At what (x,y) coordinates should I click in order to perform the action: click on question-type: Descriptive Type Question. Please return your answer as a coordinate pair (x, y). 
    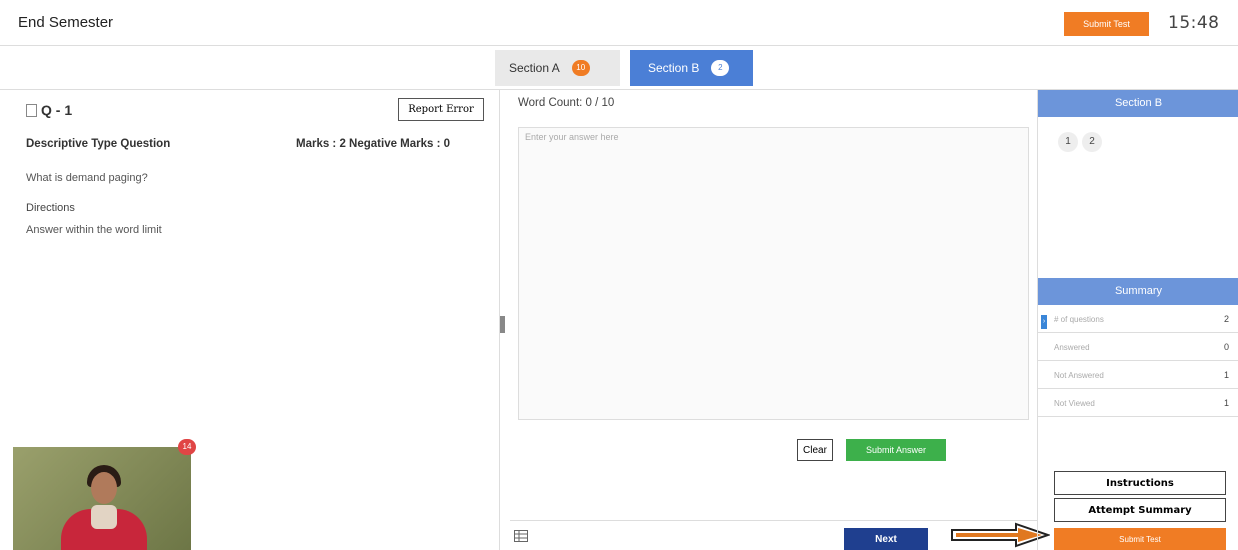
    Looking at the image, I should click on (98, 144).